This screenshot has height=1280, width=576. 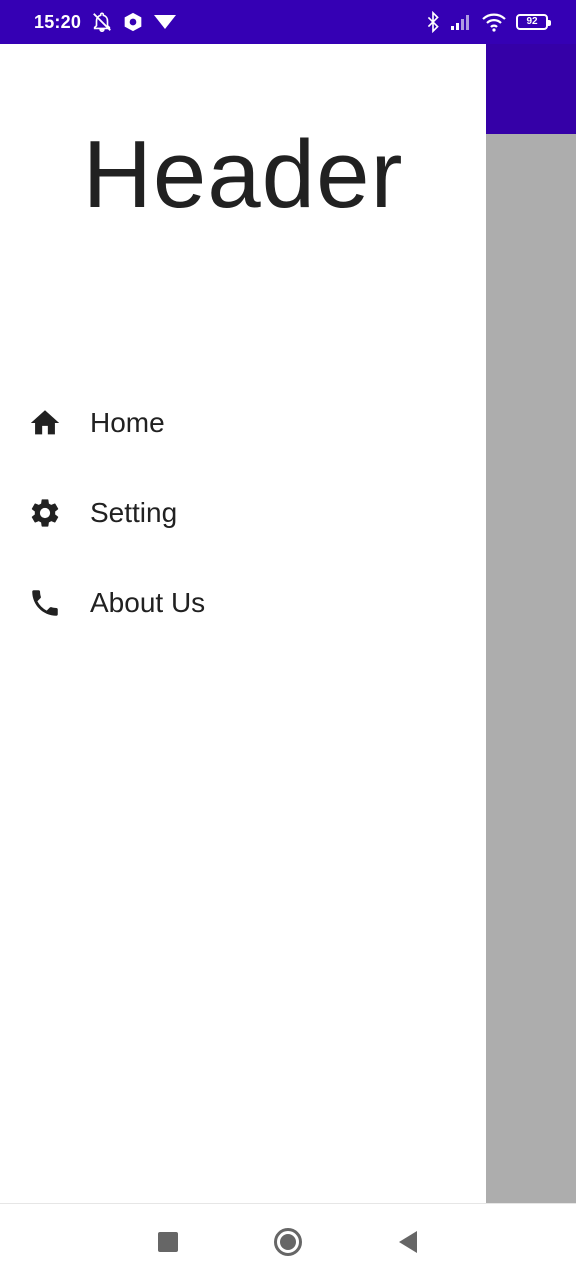 What do you see at coordinates (461, 22) in the screenshot?
I see `signal-icon` at bounding box center [461, 22].